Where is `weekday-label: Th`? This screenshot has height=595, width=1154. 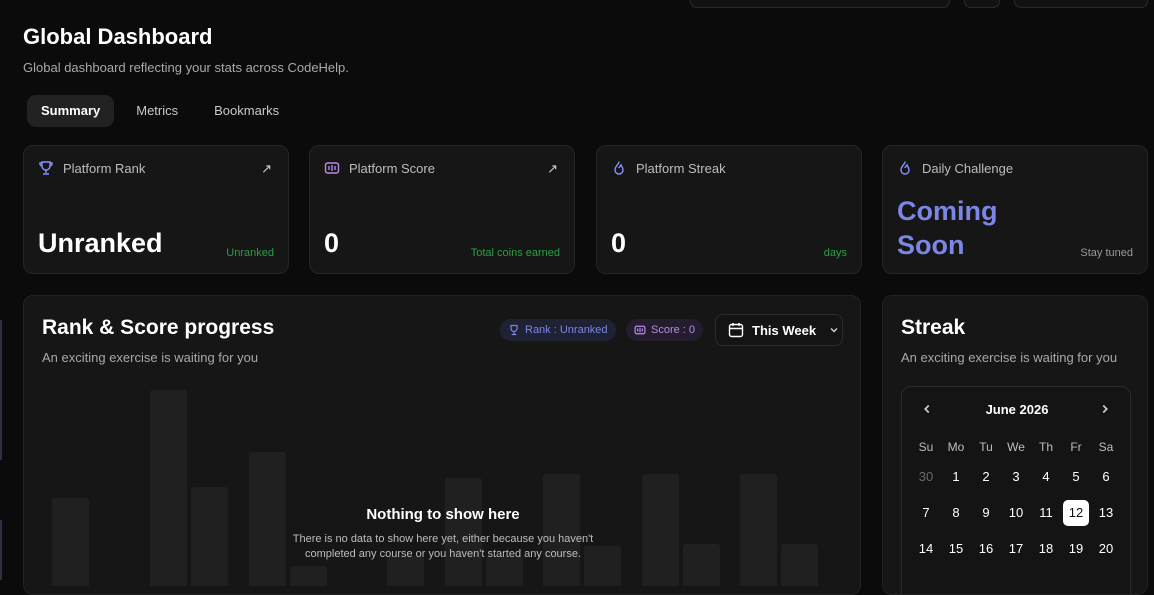
weekday-label: Th is located at coordinates (1045, 447).